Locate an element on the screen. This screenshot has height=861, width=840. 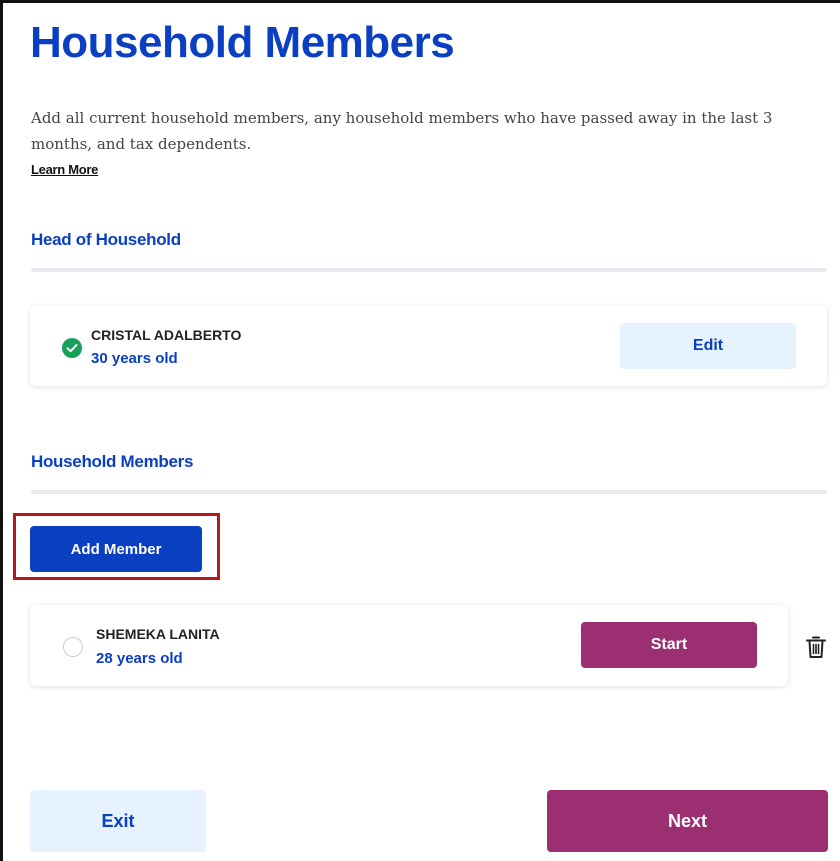
member-age: 30 years old is located at coordinates (134, 358).